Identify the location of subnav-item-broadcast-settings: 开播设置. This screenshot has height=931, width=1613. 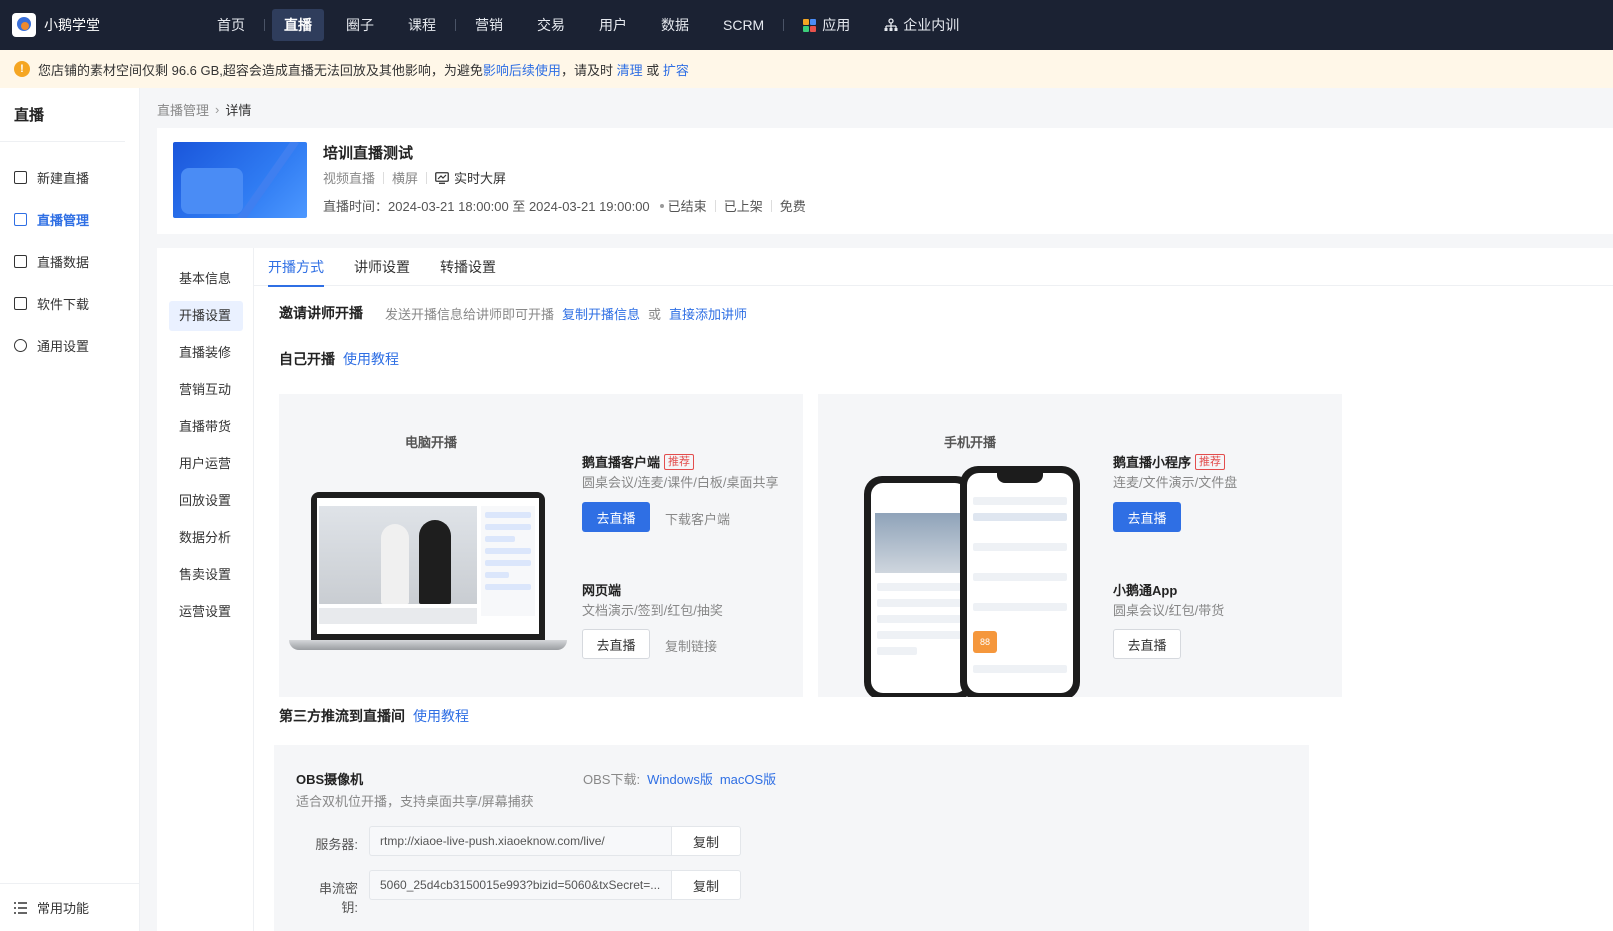
(206, 316).